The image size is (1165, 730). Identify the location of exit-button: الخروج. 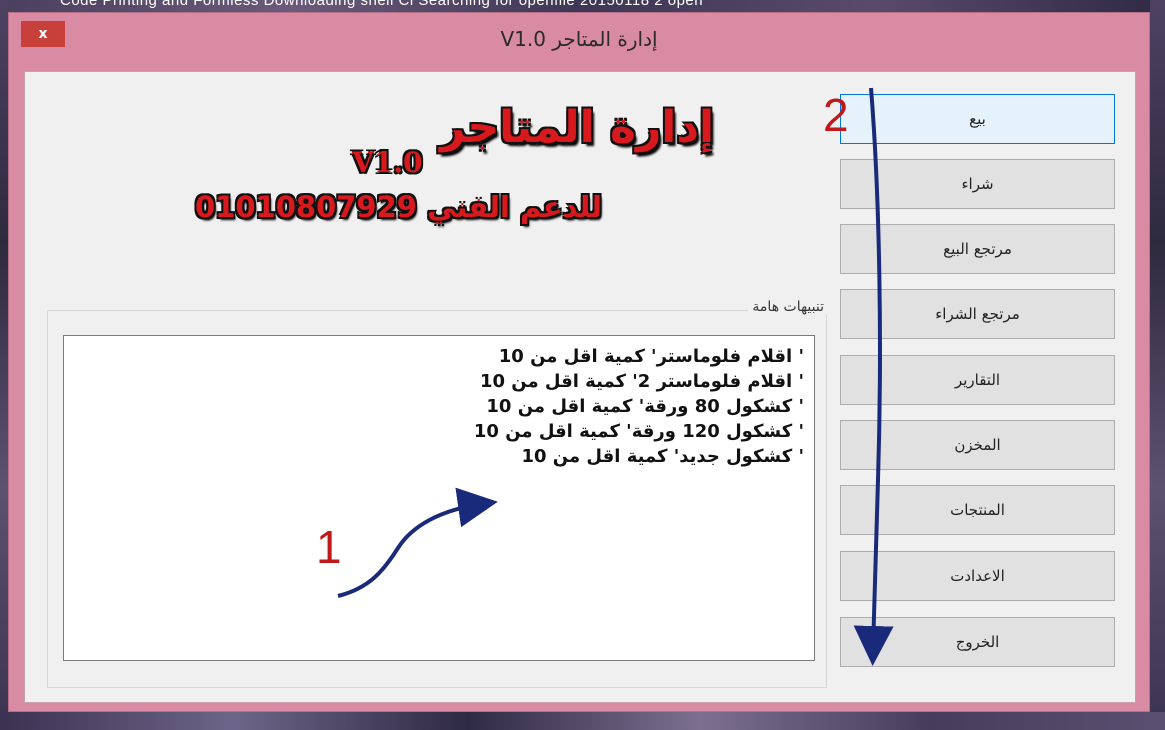
(977, 642).